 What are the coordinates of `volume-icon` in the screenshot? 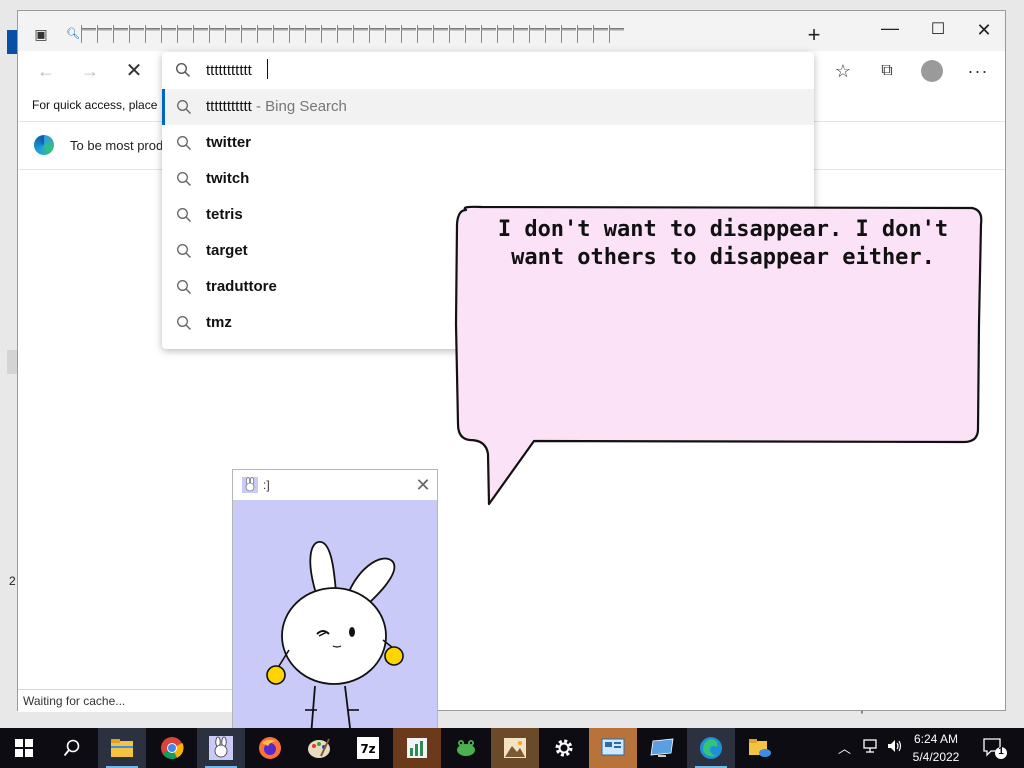 It's located at (895, 748).